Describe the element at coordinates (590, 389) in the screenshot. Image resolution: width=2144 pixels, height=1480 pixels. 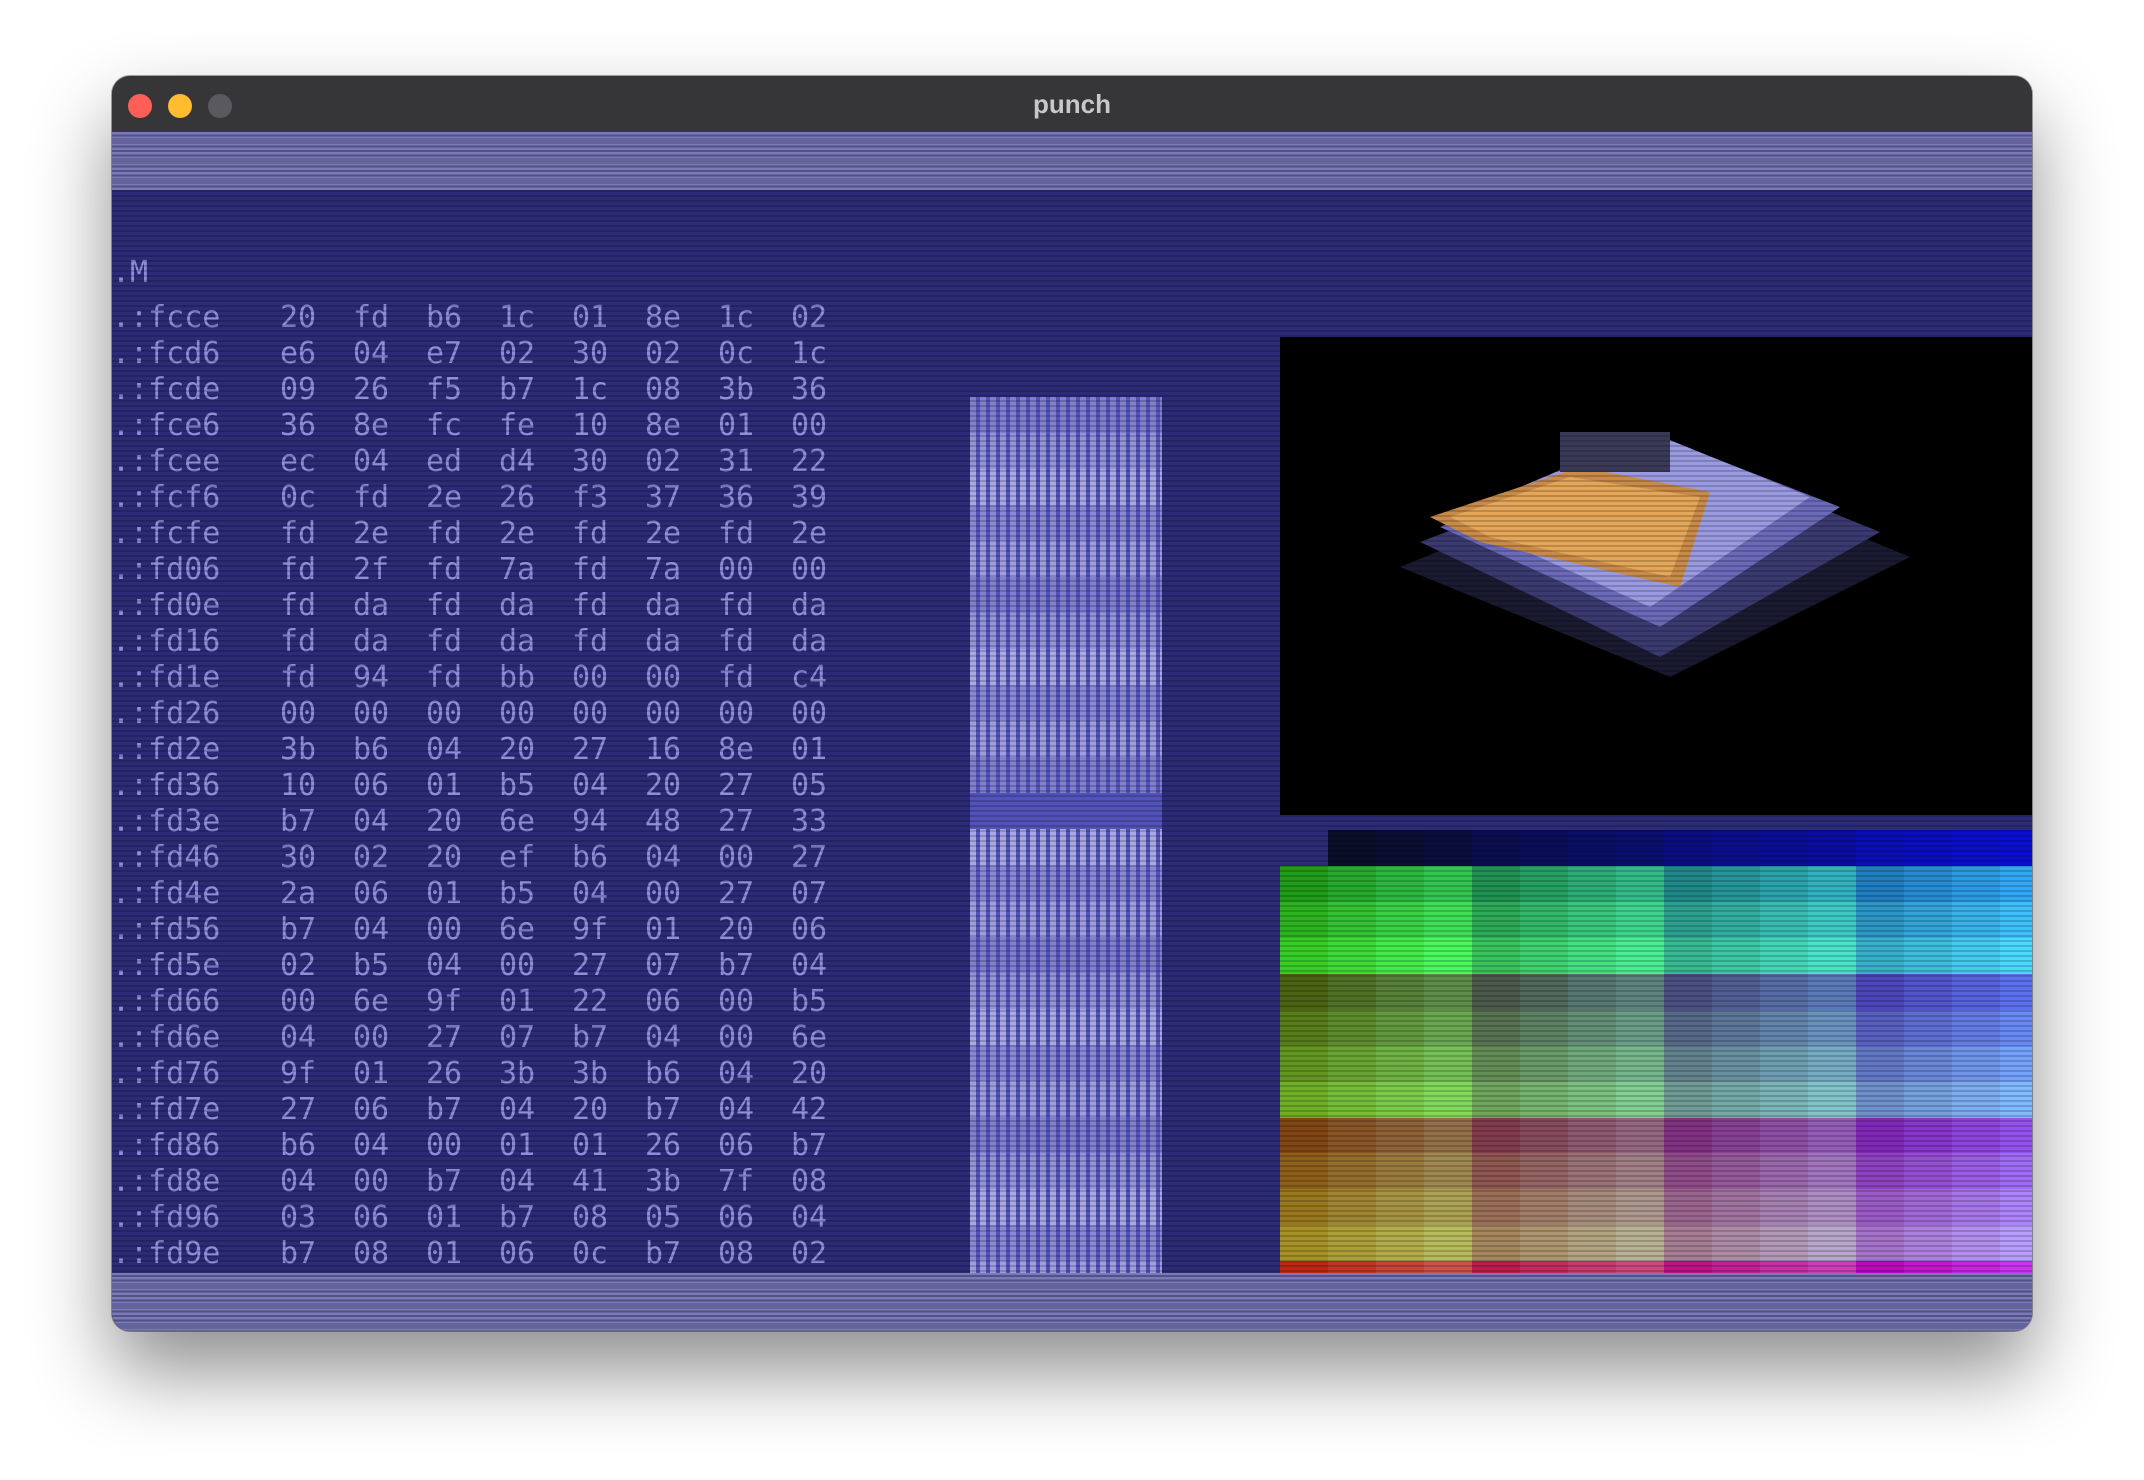
I see `dump-byte: 1c` at that location.